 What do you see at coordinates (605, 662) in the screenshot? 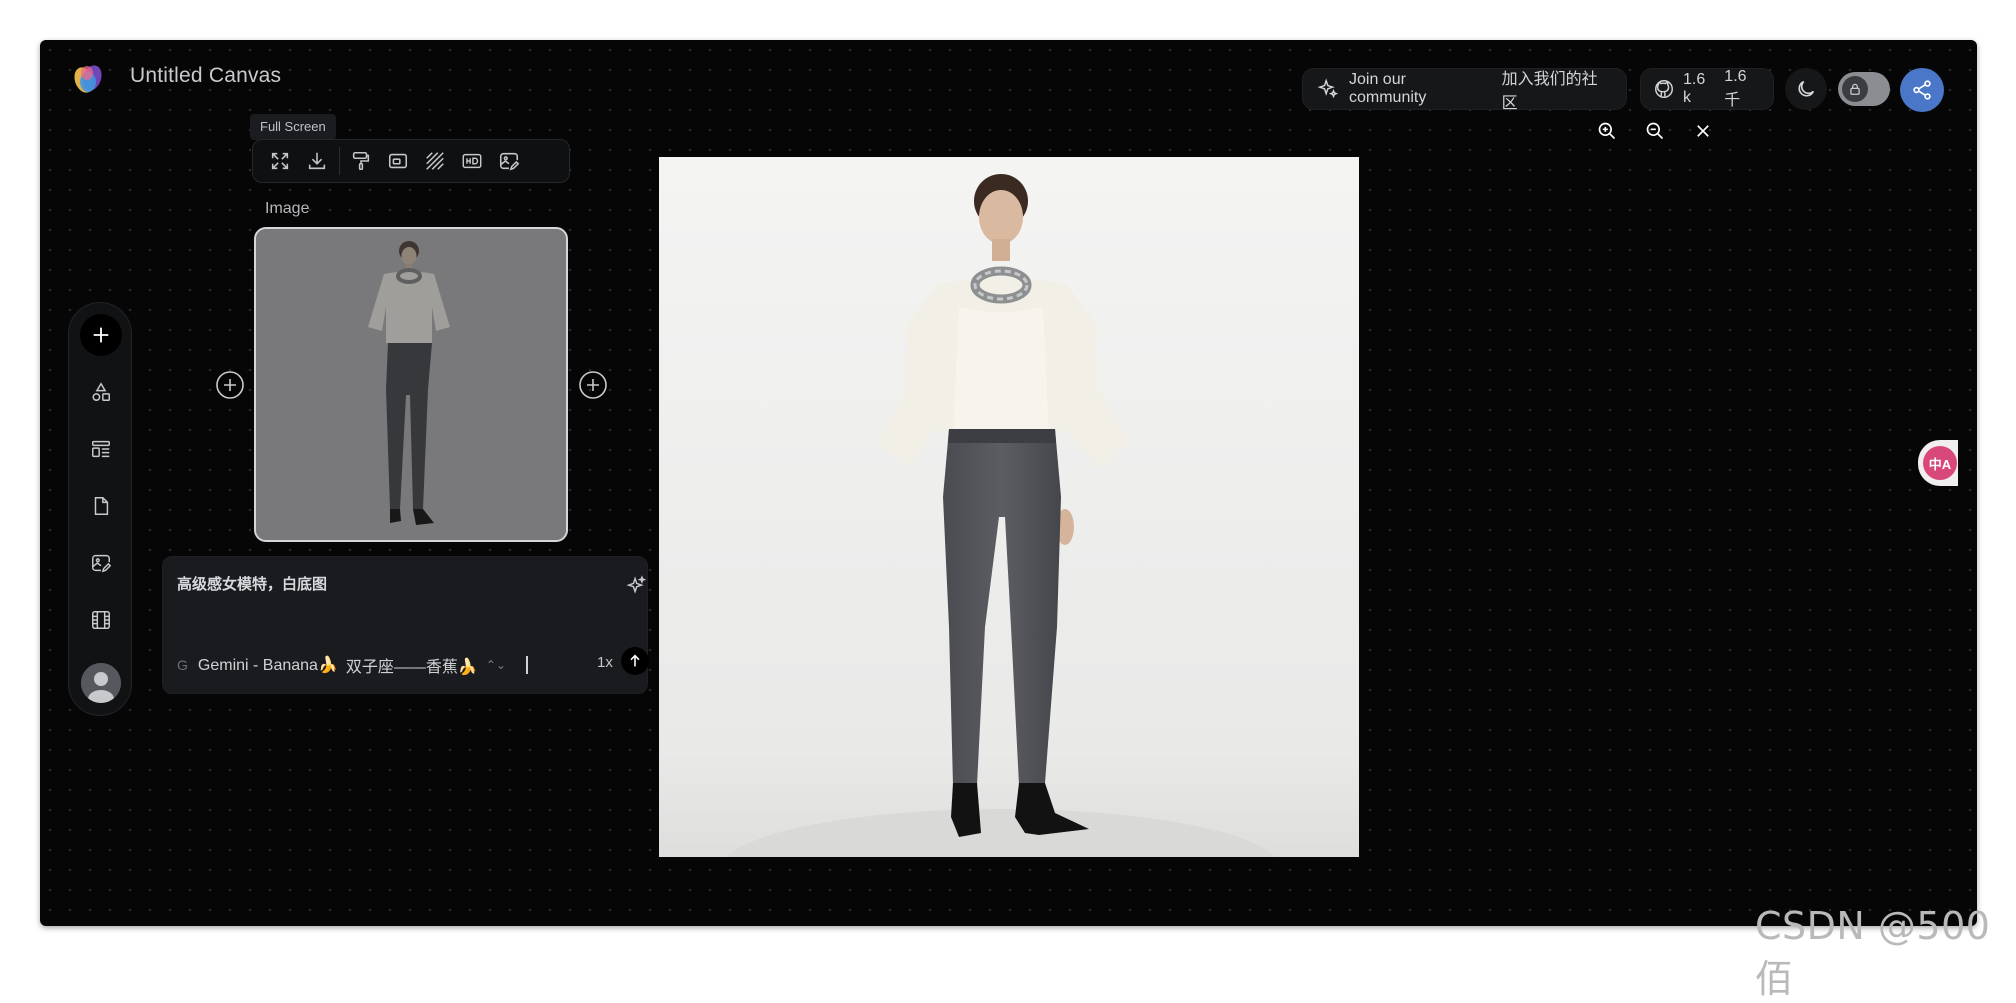
I see `multiplier-selector: 1x` at bounding box center [605, 662].